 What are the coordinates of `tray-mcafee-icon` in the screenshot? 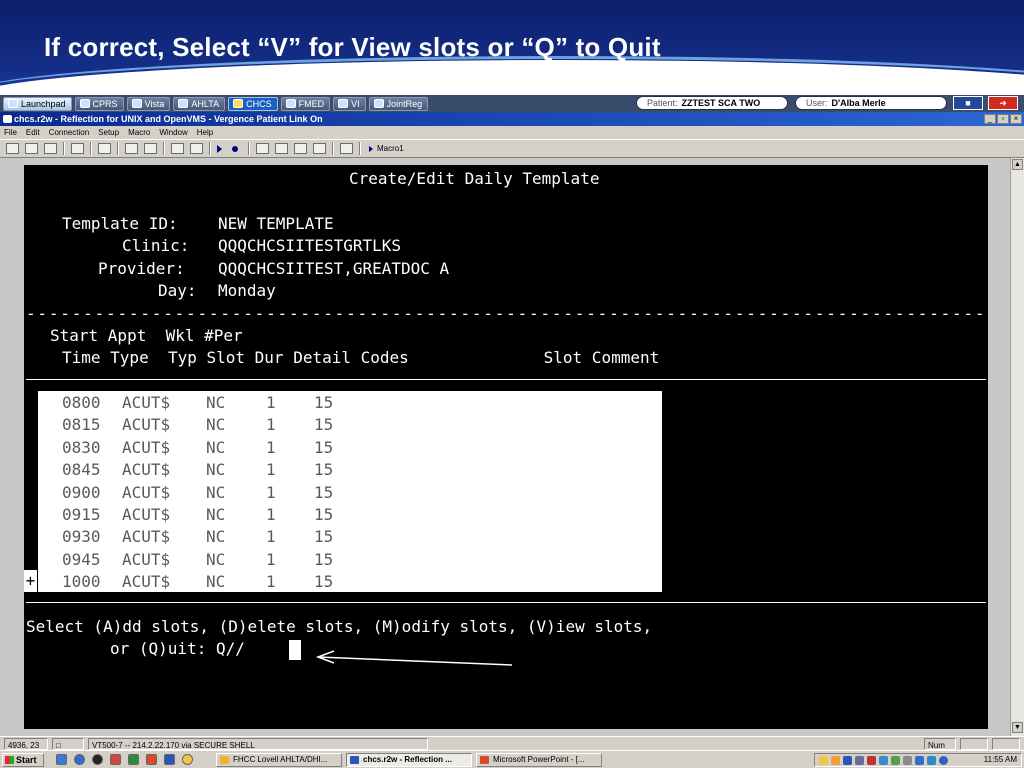 It's located at (871, 760).